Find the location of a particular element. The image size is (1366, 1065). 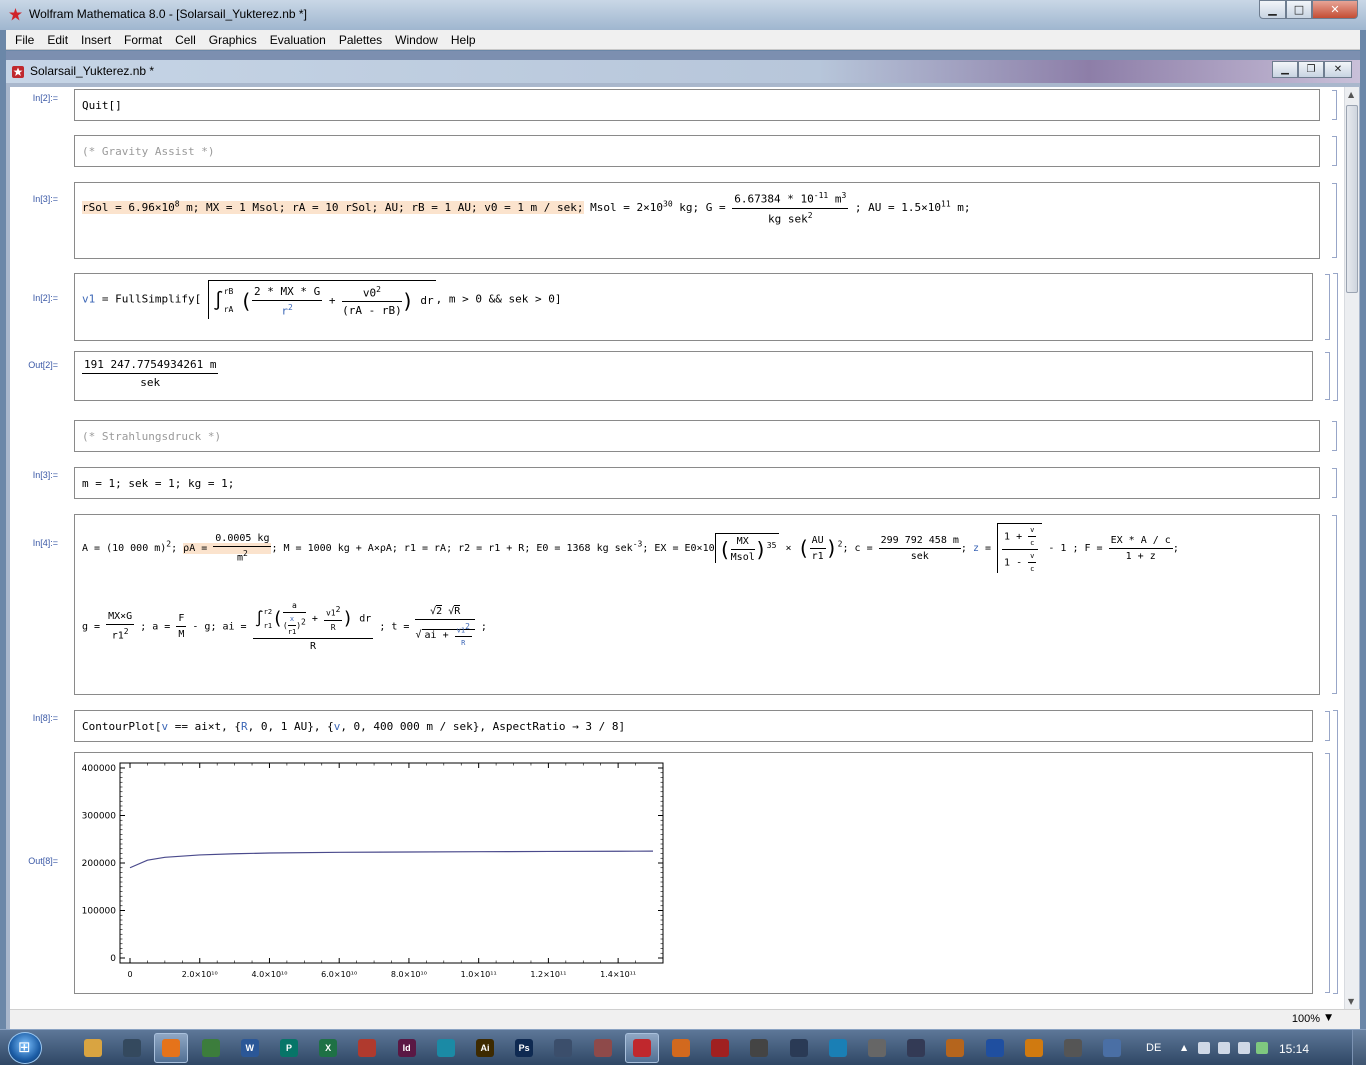

taskbar-app7 is located at coordinates (367, 1048).